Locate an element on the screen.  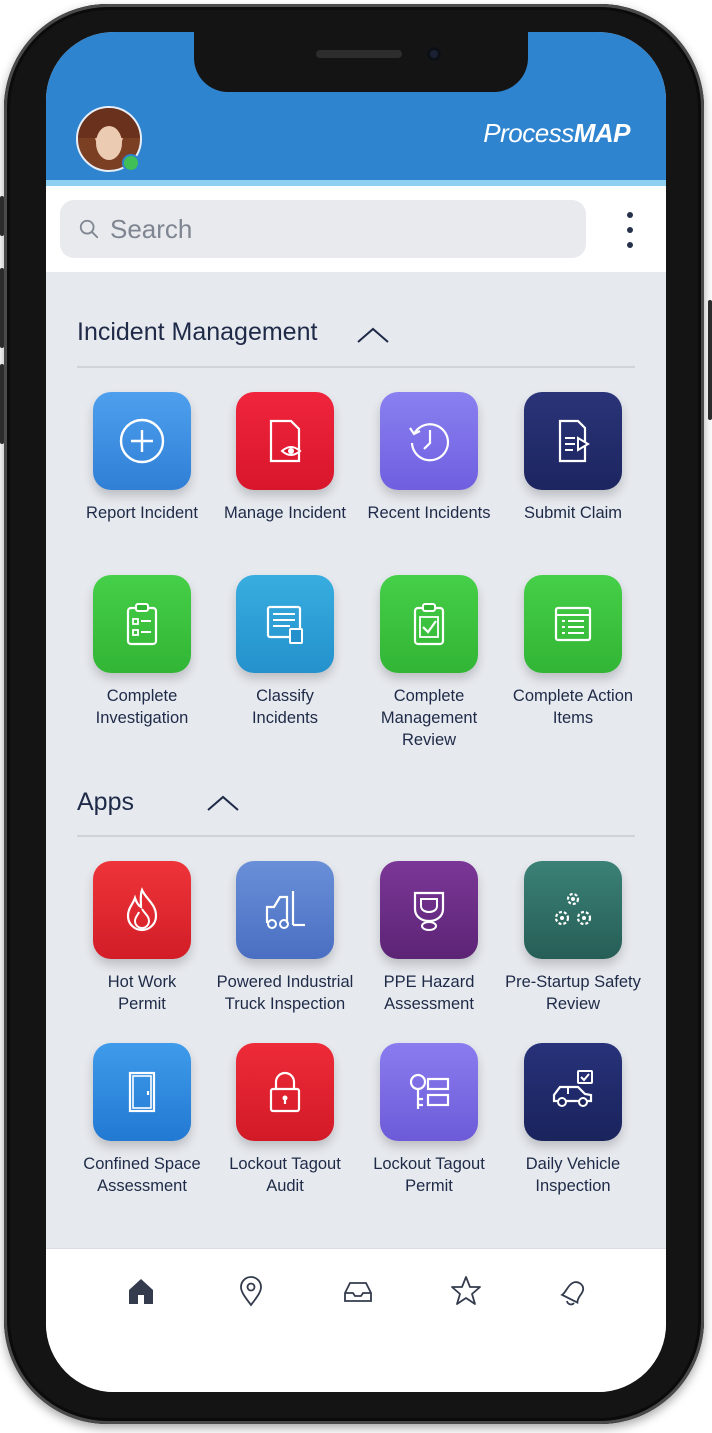
avatar-face is located at coordinates (109, 143).